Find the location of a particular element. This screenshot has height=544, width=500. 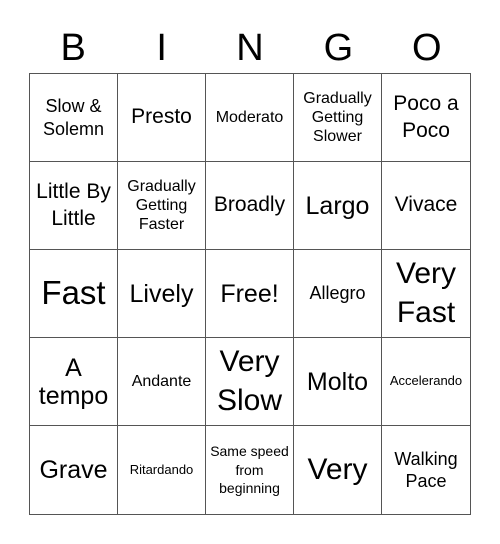

bingo-cell: Ritardando is located at coordinates (162, 470).